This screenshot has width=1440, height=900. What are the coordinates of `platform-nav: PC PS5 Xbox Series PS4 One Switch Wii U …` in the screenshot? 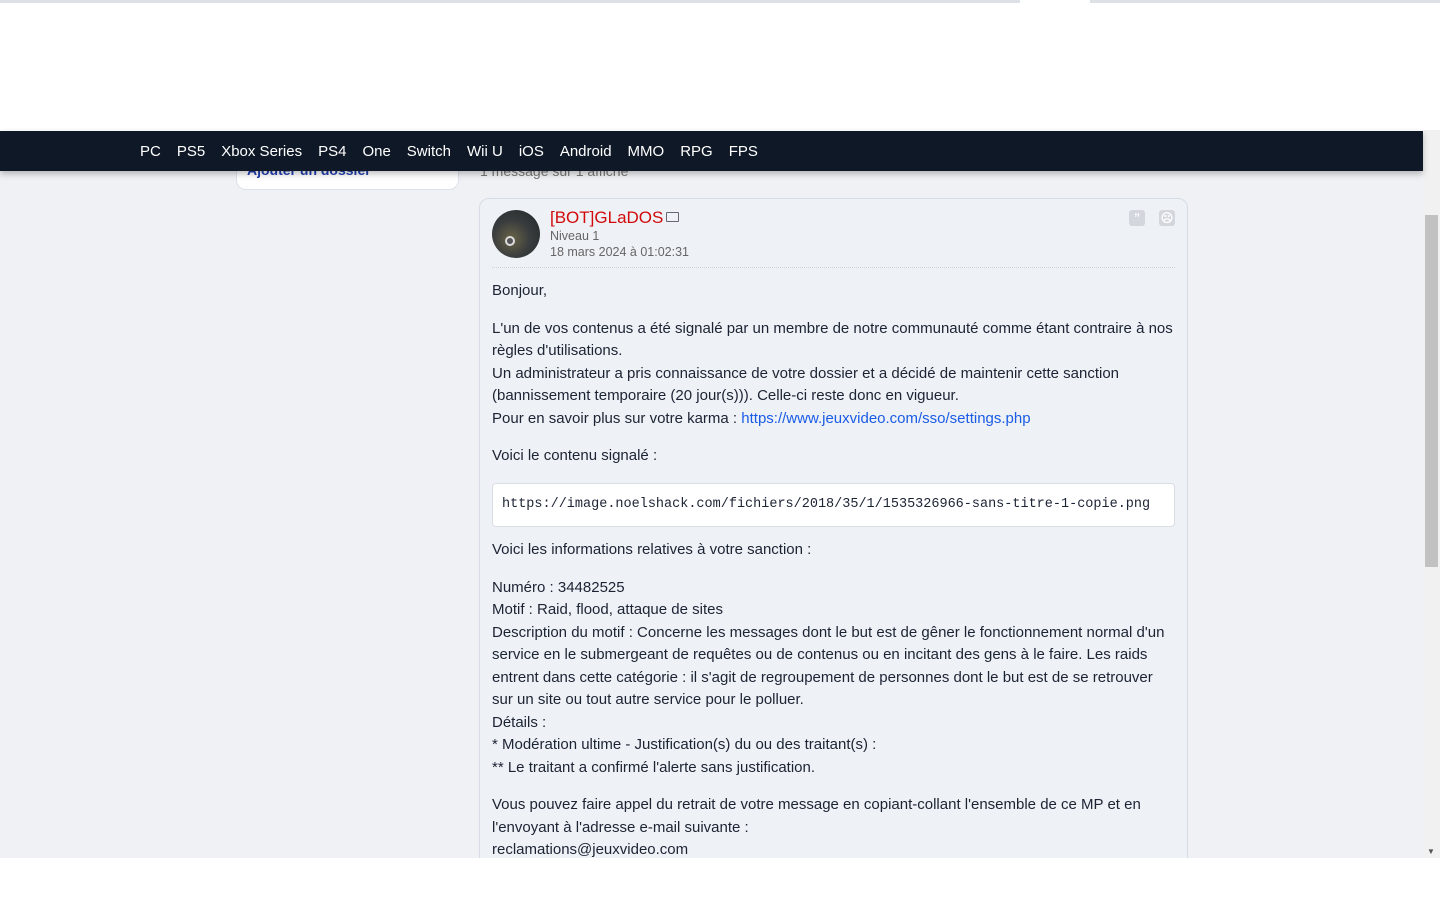 It's located at (711, 151).